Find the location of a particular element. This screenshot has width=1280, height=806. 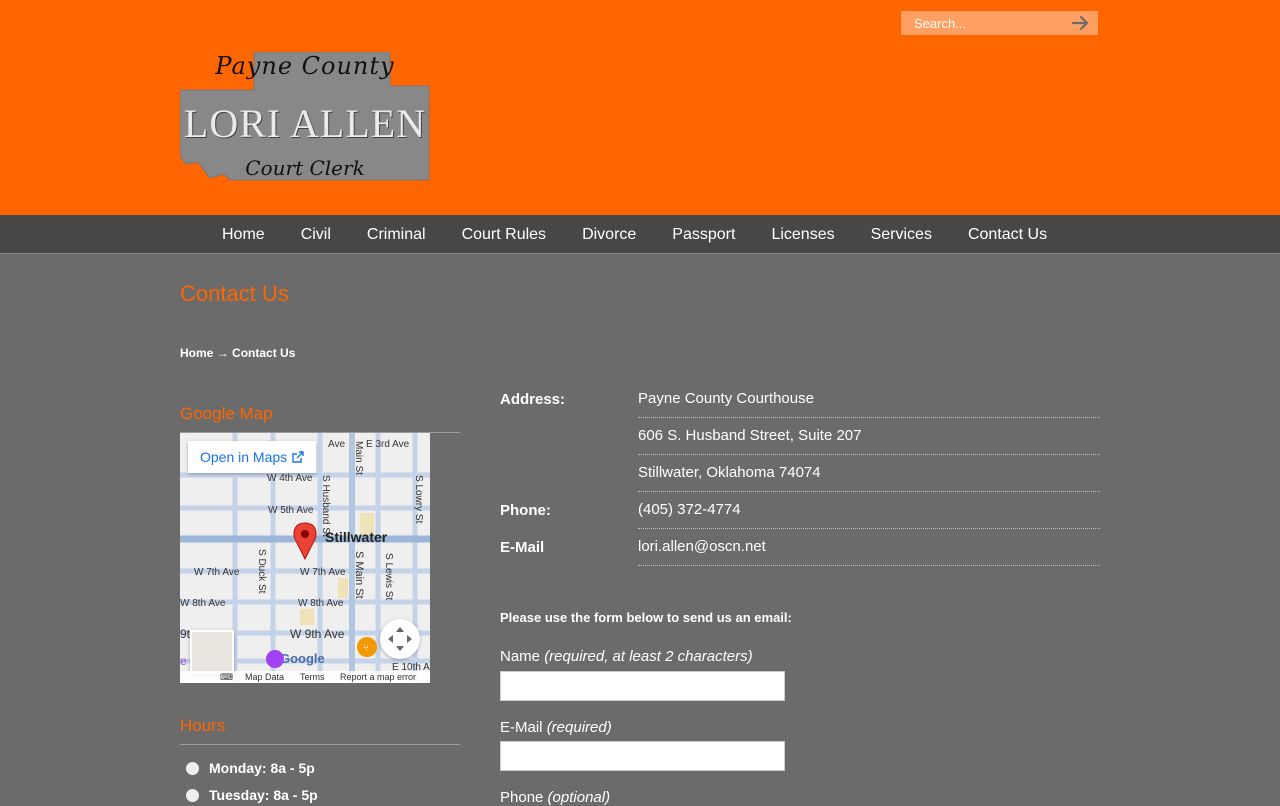

map-camera-control is located at coordinates (400, 639).